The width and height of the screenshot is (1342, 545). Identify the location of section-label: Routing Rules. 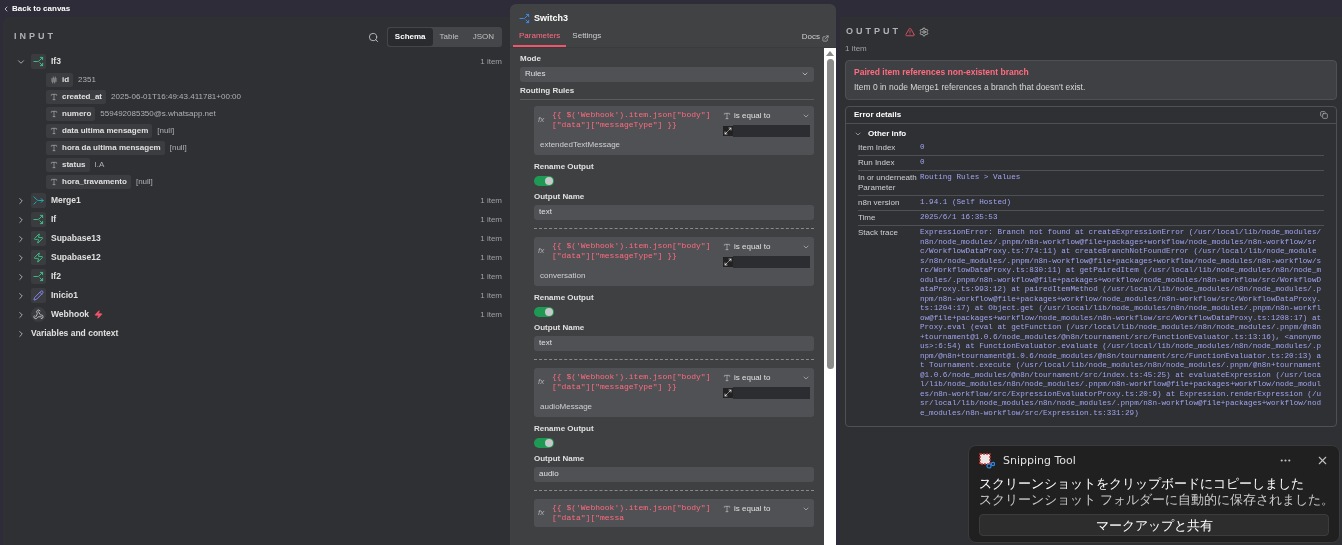
(667, 92).